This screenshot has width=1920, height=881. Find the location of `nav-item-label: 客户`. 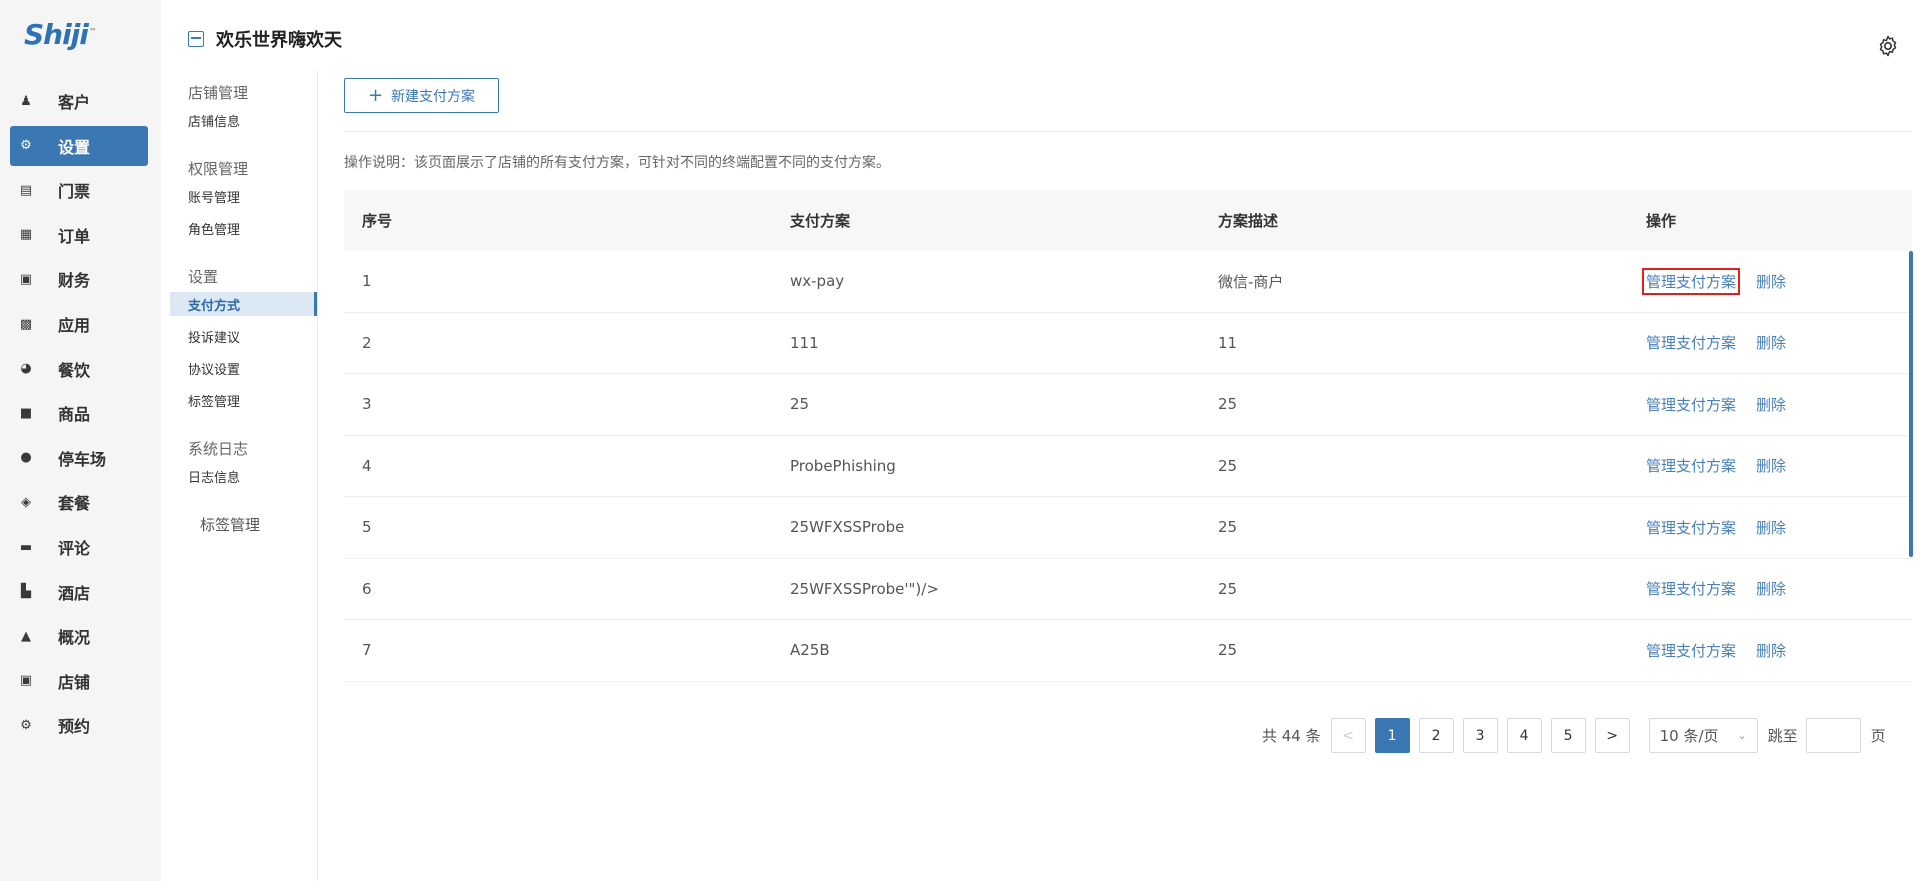

nav-item-label: 客户 is located at coordinates (74, 102).